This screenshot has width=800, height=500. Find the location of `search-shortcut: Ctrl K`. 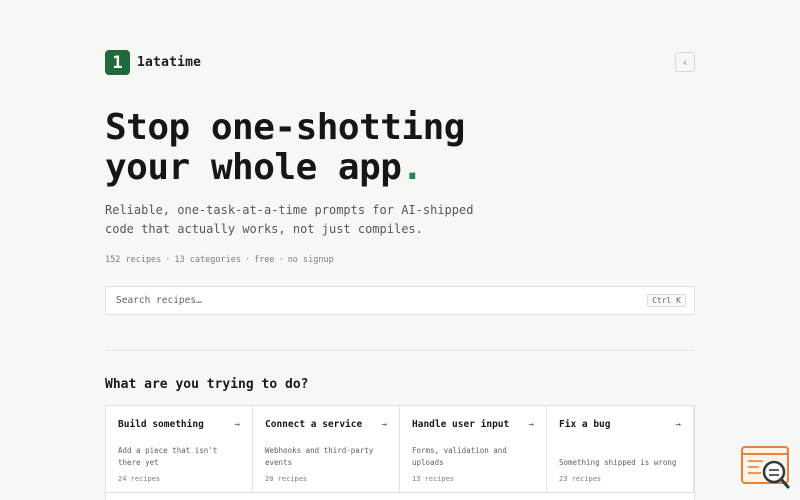

search-shortcut: Ctrl K is located at coordinates (666, 300).